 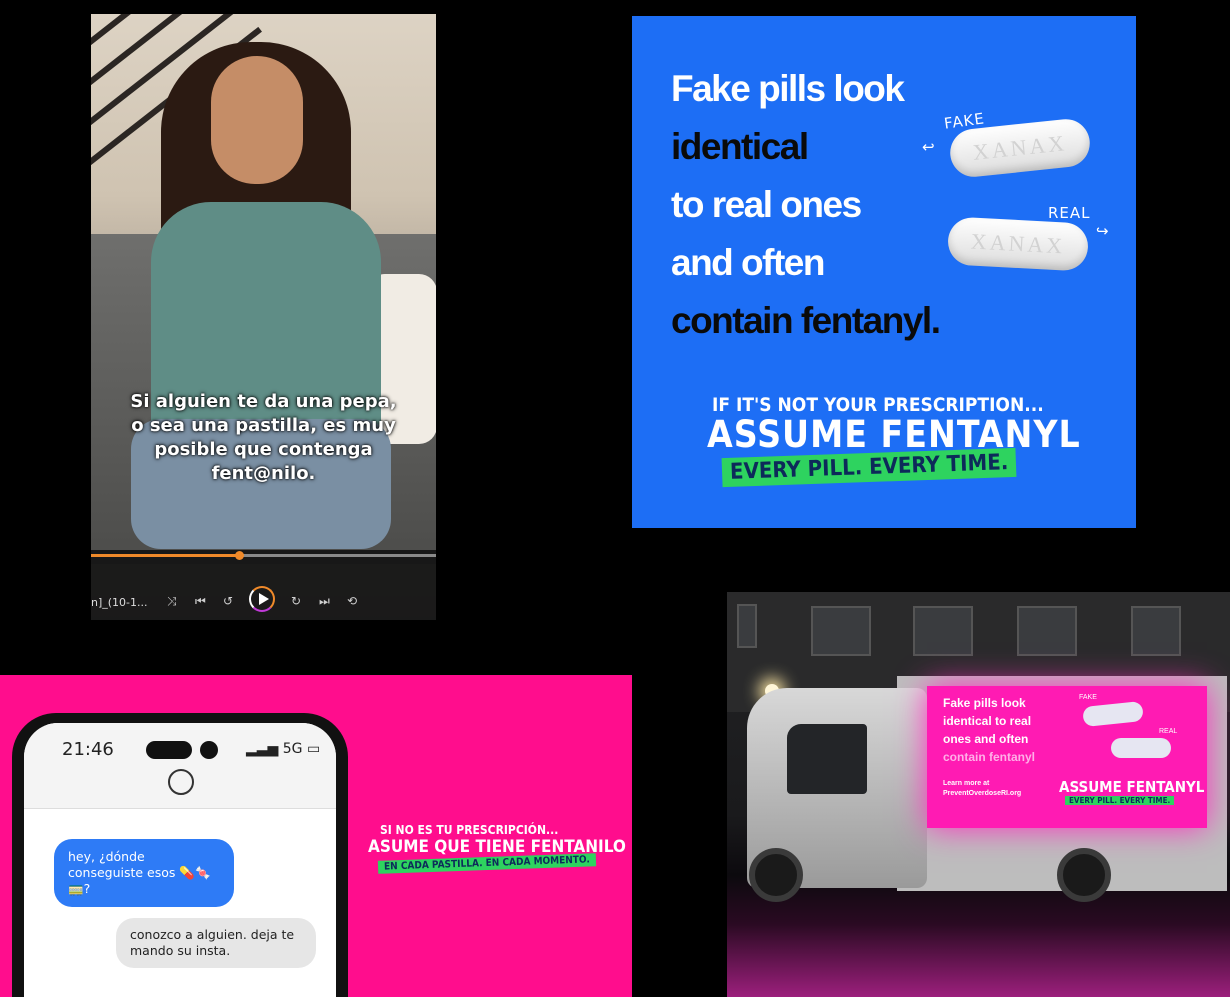 What do you see at coordinates (292, 749) in the screenshot?
I see `network-label: 5G` at bounding box center [292, 749].